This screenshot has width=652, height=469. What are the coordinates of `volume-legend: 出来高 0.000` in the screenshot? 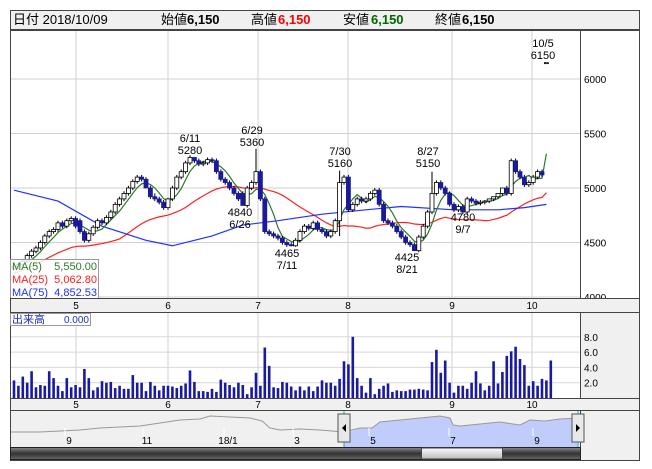 It's located at (50, 319).